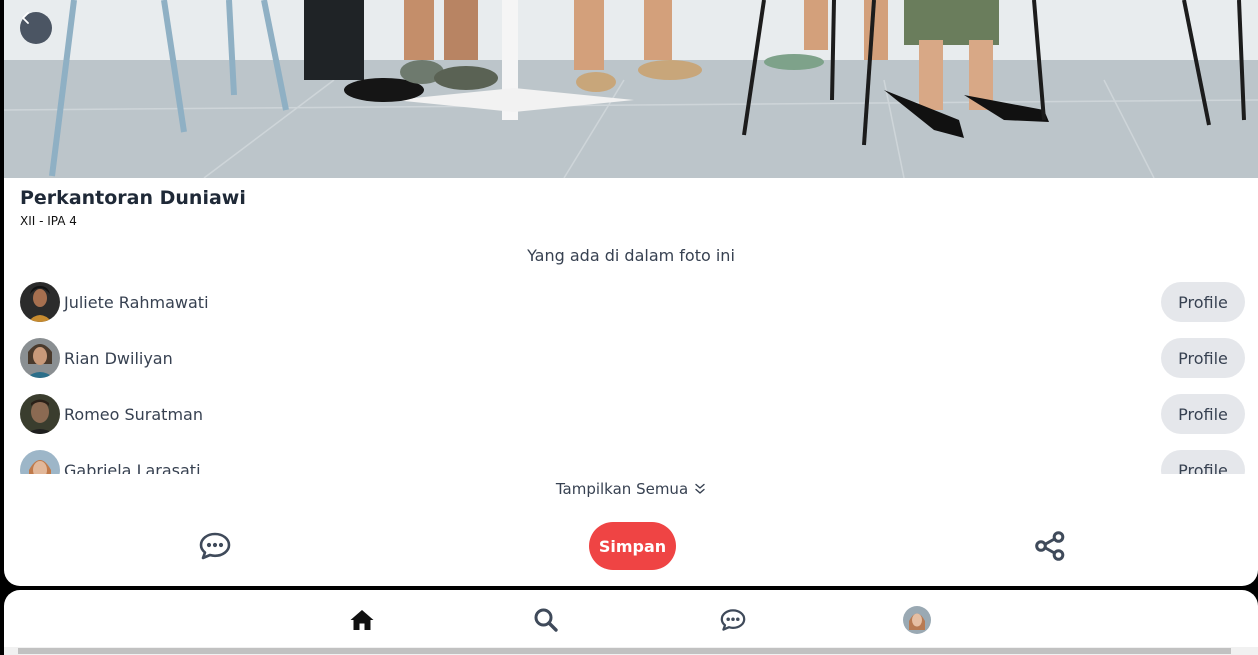 The image size is (1258, 655). I want to click on nav-home, so click(362, 620).